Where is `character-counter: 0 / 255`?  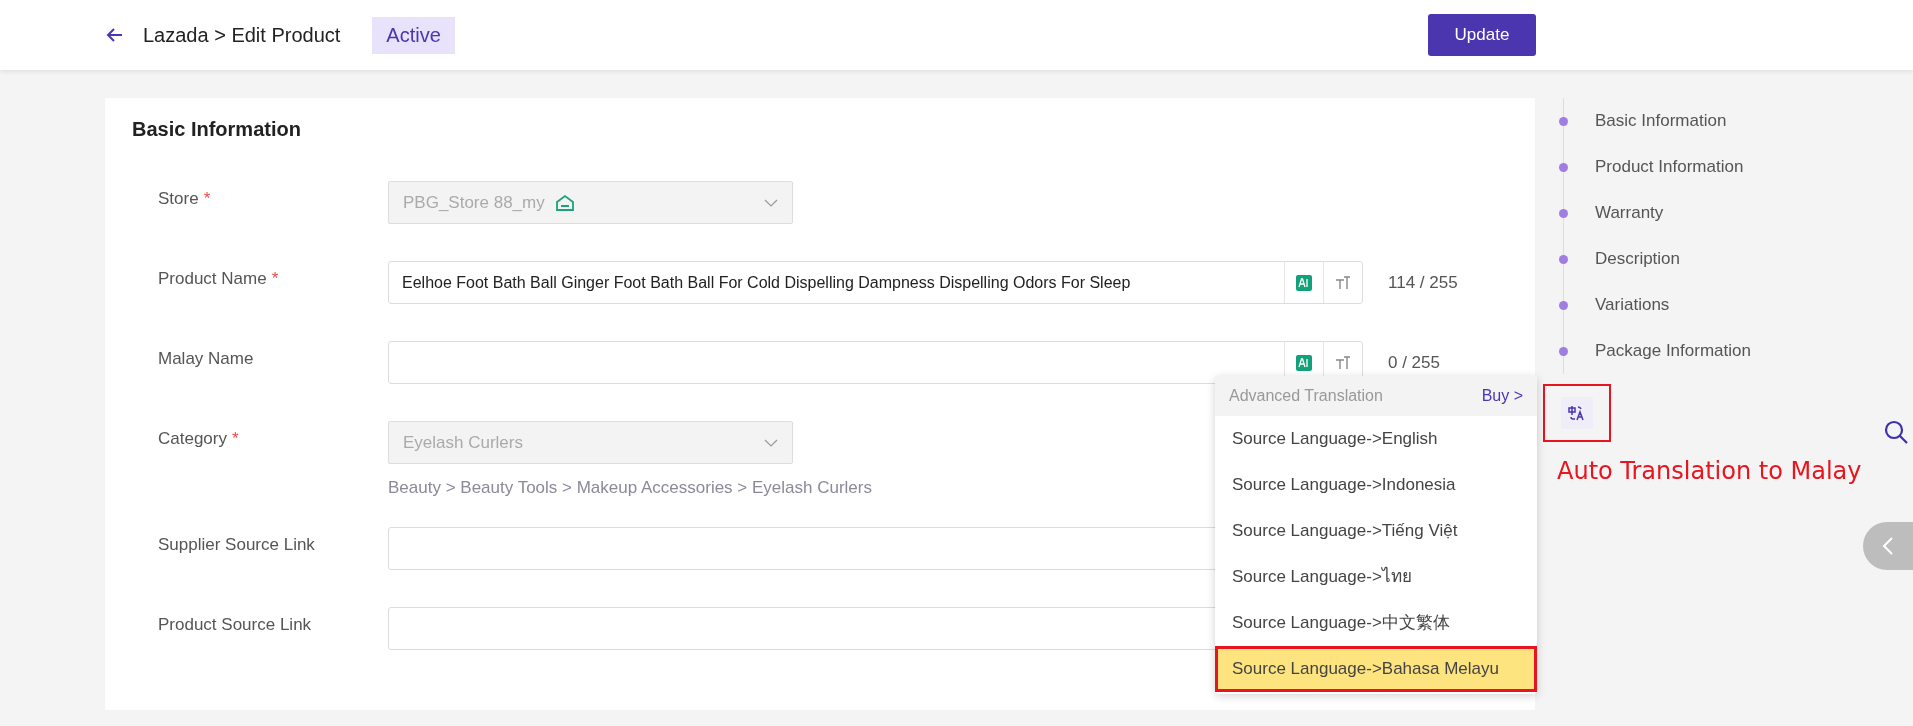 character-counter: 0 / 255 is located at coordinates (1414, 362).